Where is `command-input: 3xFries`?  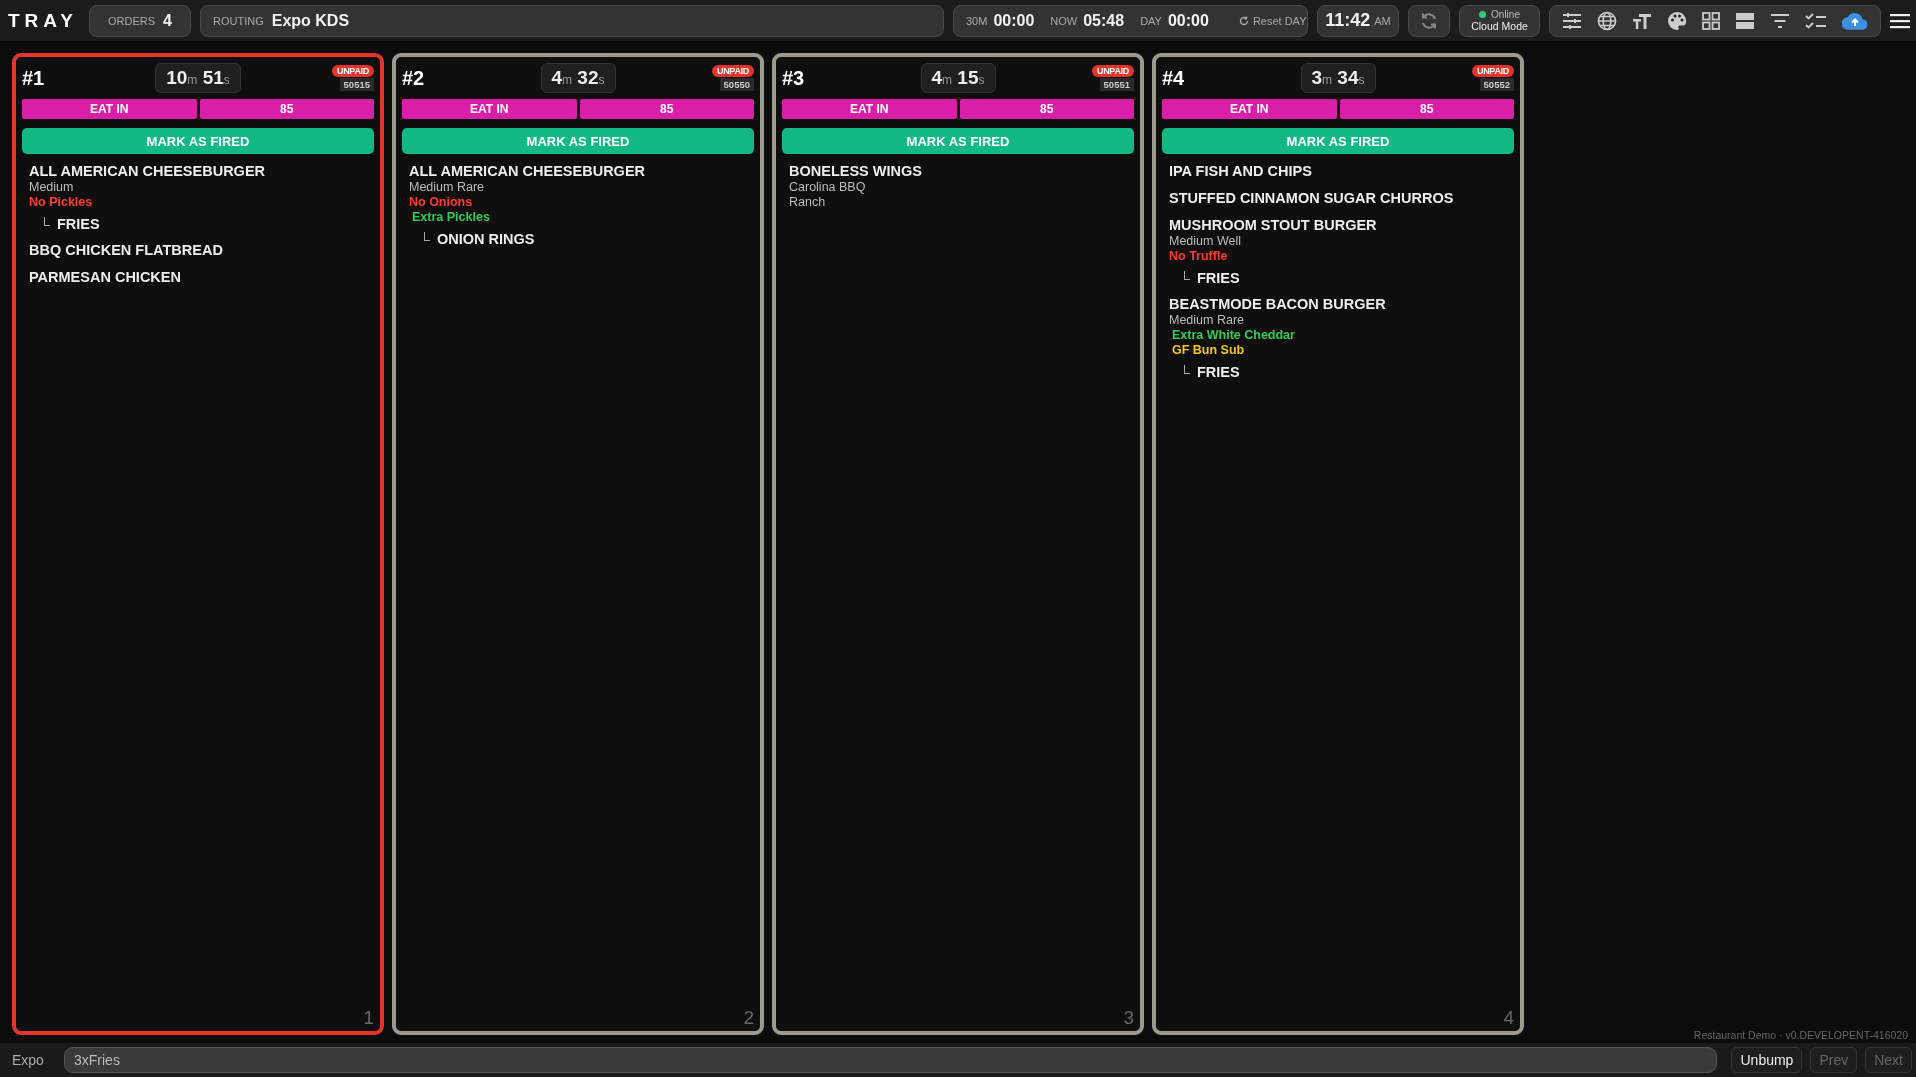 command-input: 3xFries is located at coordinates (891, 1060).